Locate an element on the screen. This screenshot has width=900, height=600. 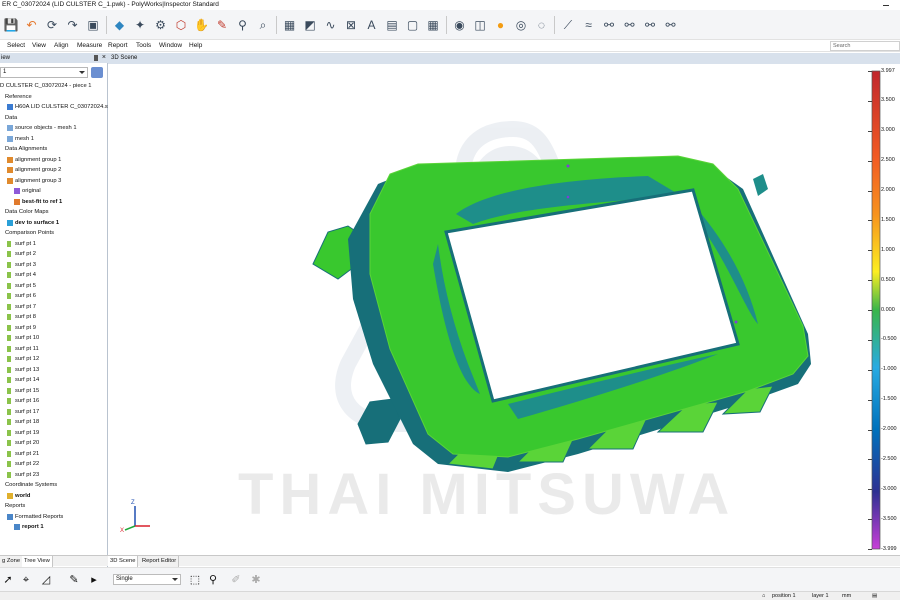
save-icon: 💾 is located at coordinates (11, 25).